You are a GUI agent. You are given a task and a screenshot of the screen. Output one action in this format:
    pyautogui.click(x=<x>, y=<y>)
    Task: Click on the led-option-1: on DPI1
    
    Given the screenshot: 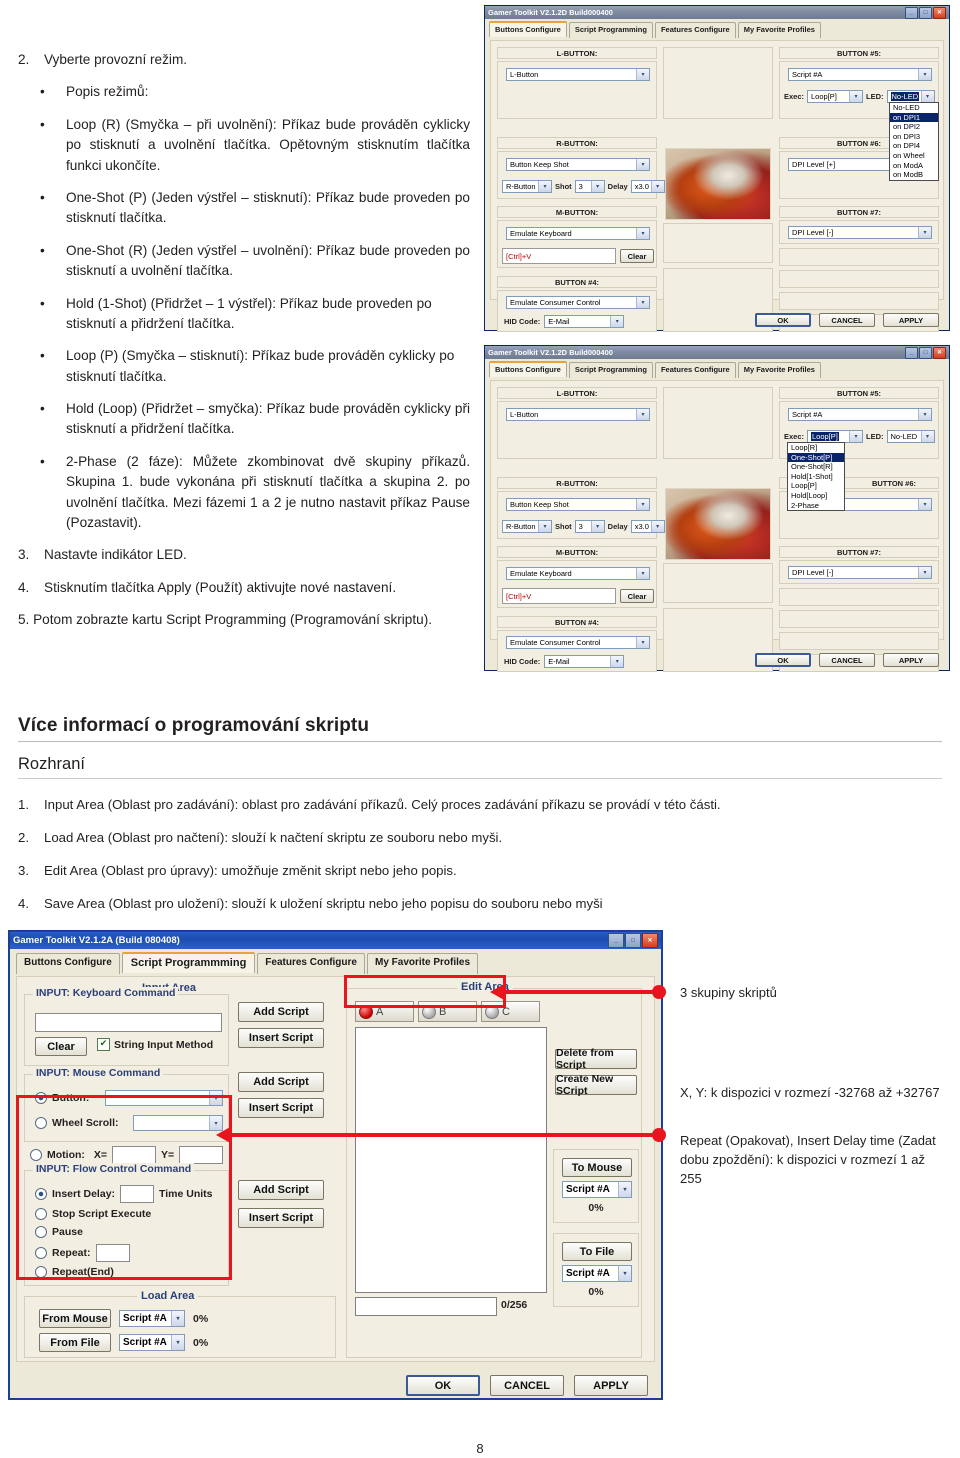 What is the action you would take?
    pyautogui.click(x=914, y=117)
    